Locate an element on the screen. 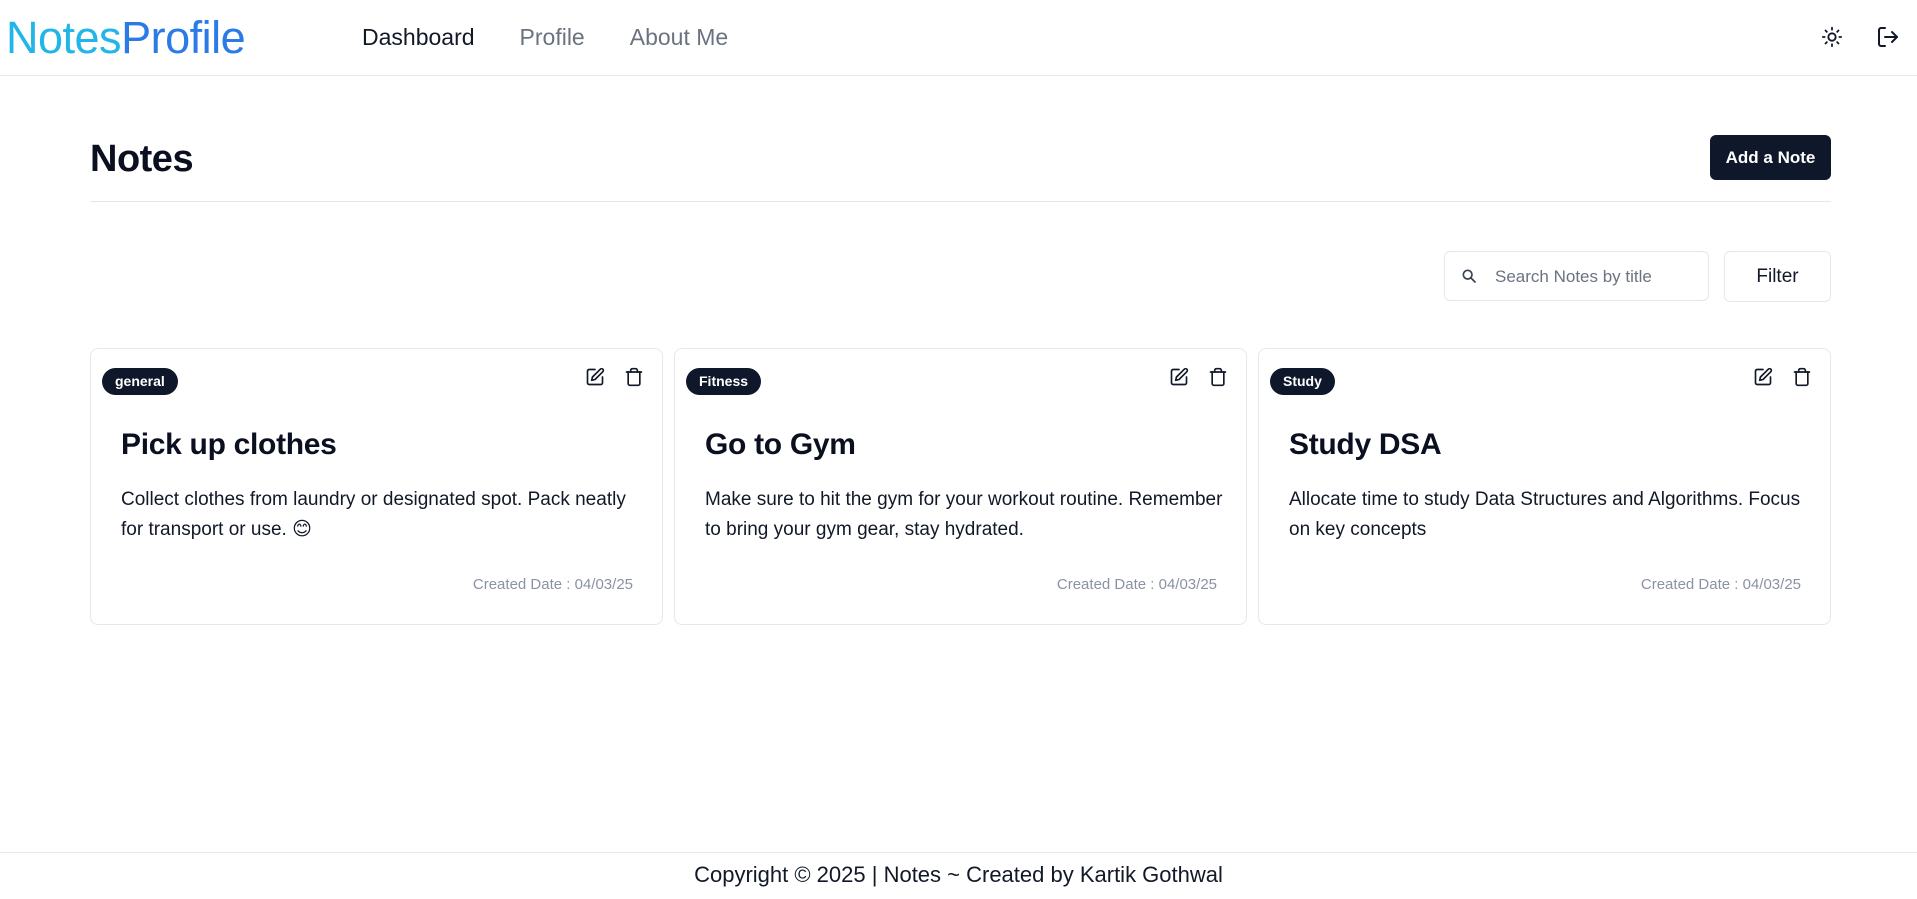 The height and width of the screenshot is (899, 1917). search-box is located at coordinates (1576, 276).